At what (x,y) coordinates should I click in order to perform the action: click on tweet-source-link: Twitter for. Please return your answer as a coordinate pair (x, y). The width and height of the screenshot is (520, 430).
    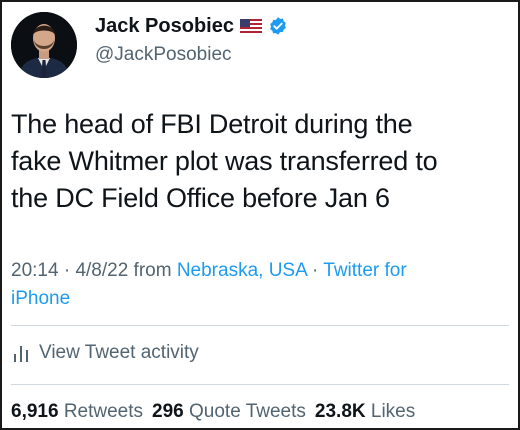
    Looking at the image, I should click on (364, 270).